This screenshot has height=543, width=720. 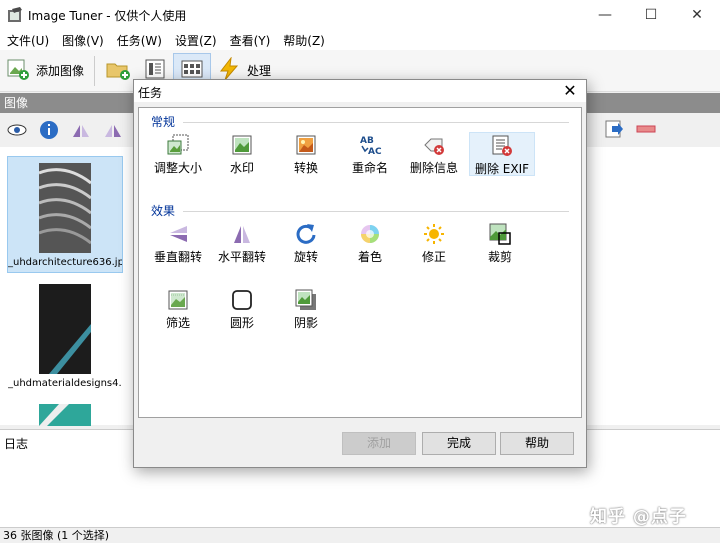 What do you see at coordinates (305, 257) in the screenshot?
I see `task-label: 旋转` at bounding box center [305, 257].